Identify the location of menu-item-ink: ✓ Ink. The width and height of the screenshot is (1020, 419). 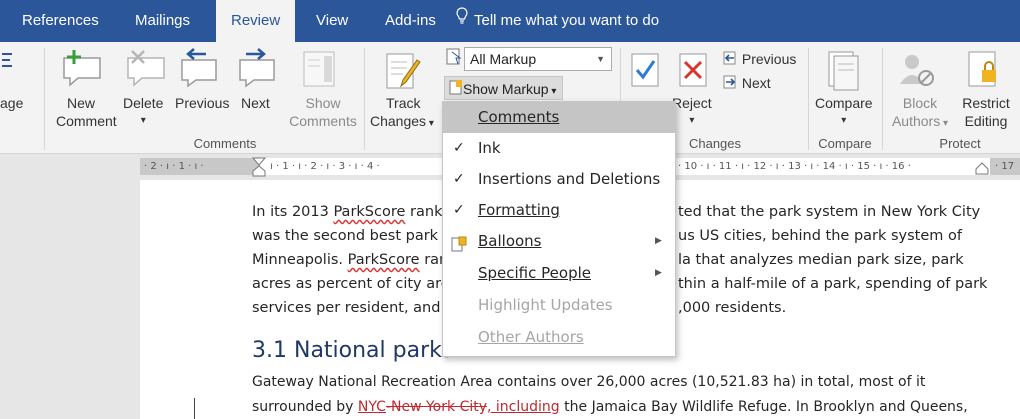
(559, 148).